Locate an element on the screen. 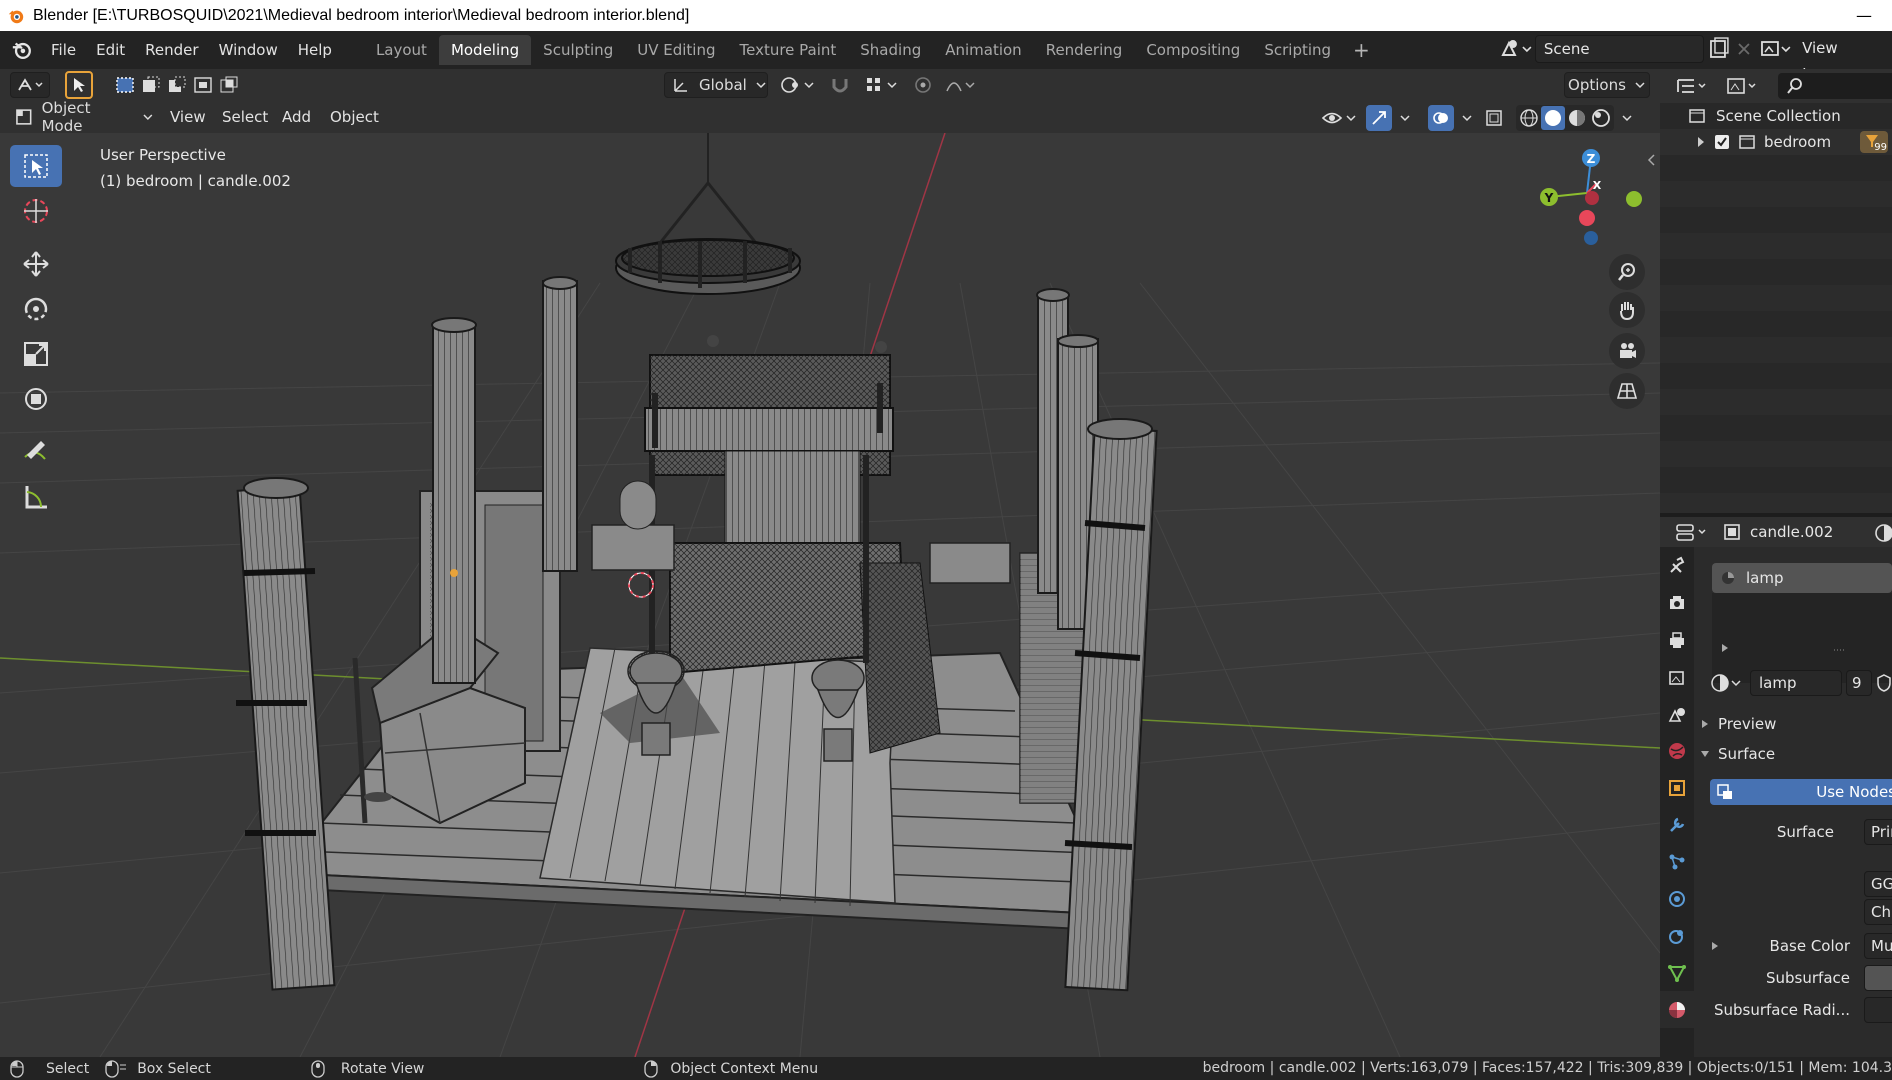 Image resolution: width=1892 pixels, height=1080 pixels. visibility-eye-icon is located at coordinates (1340, 118).